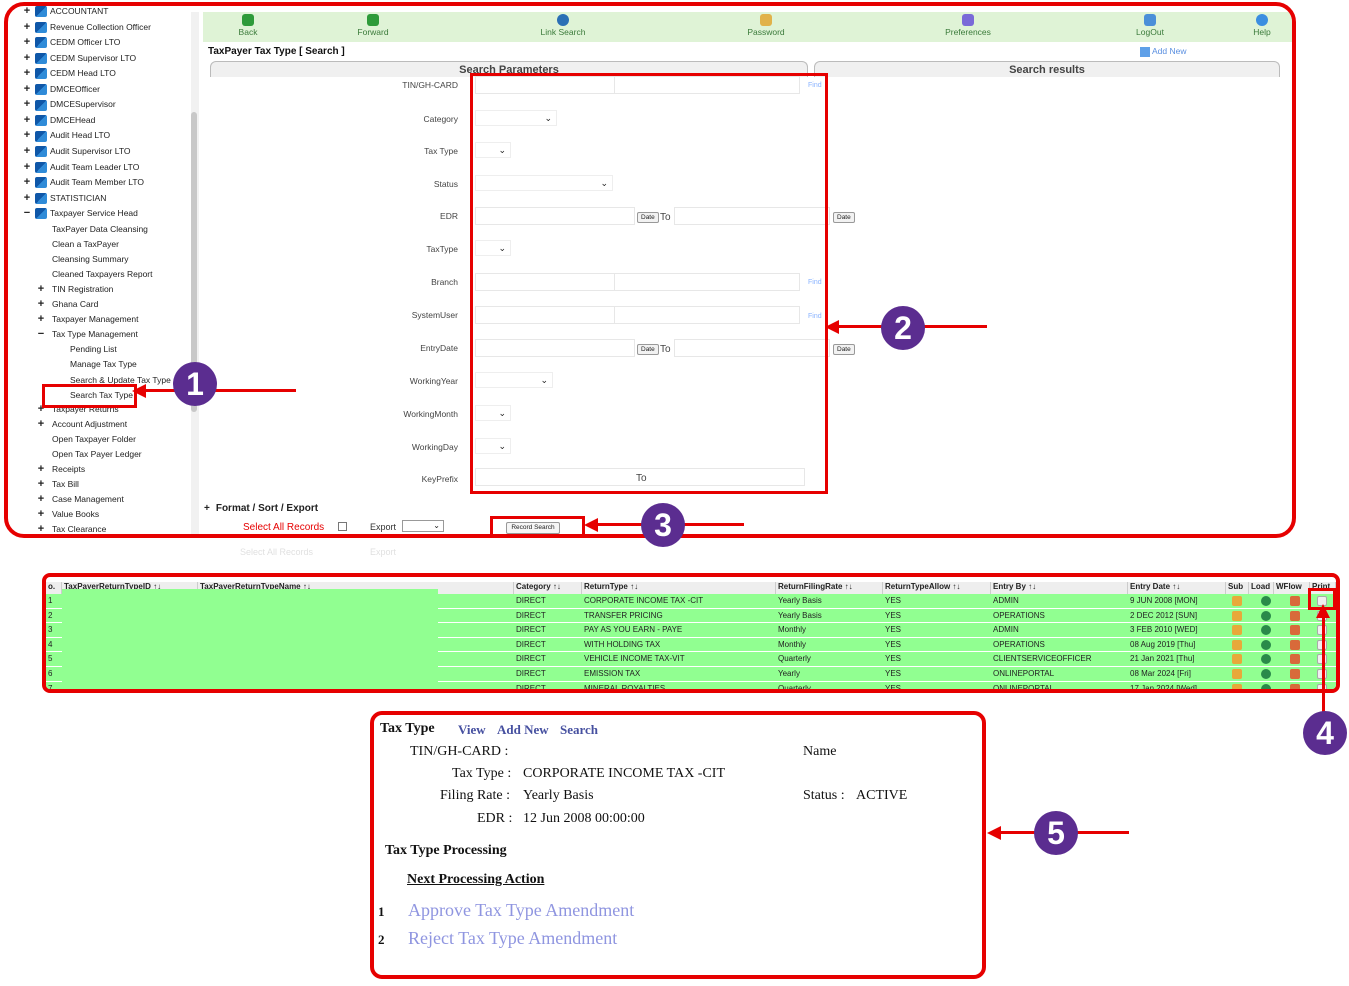 The width and height of the screenshot is (1349, 986). I want to click on sidebar-item-sub: Open Tax Payer Ledger, so click(89, 454).